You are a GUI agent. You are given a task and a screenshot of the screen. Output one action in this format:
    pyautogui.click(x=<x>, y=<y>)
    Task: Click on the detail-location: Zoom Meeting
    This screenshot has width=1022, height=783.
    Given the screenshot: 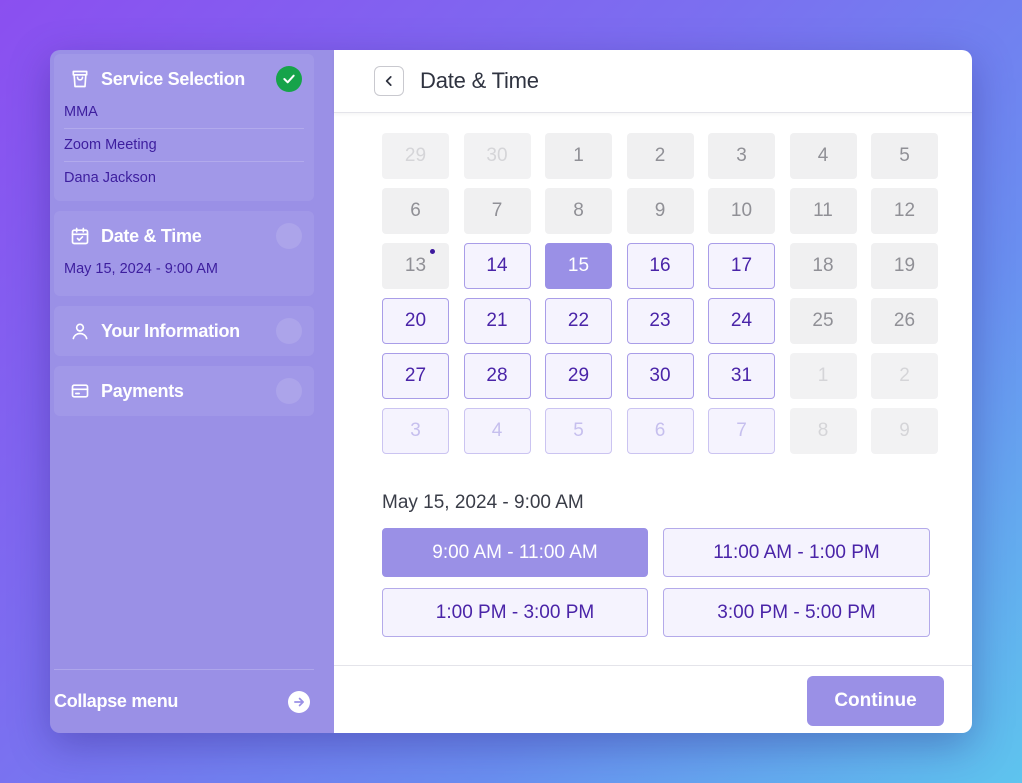 What is the action you would take?
    pyautogui.click(x=184, y=145)
    